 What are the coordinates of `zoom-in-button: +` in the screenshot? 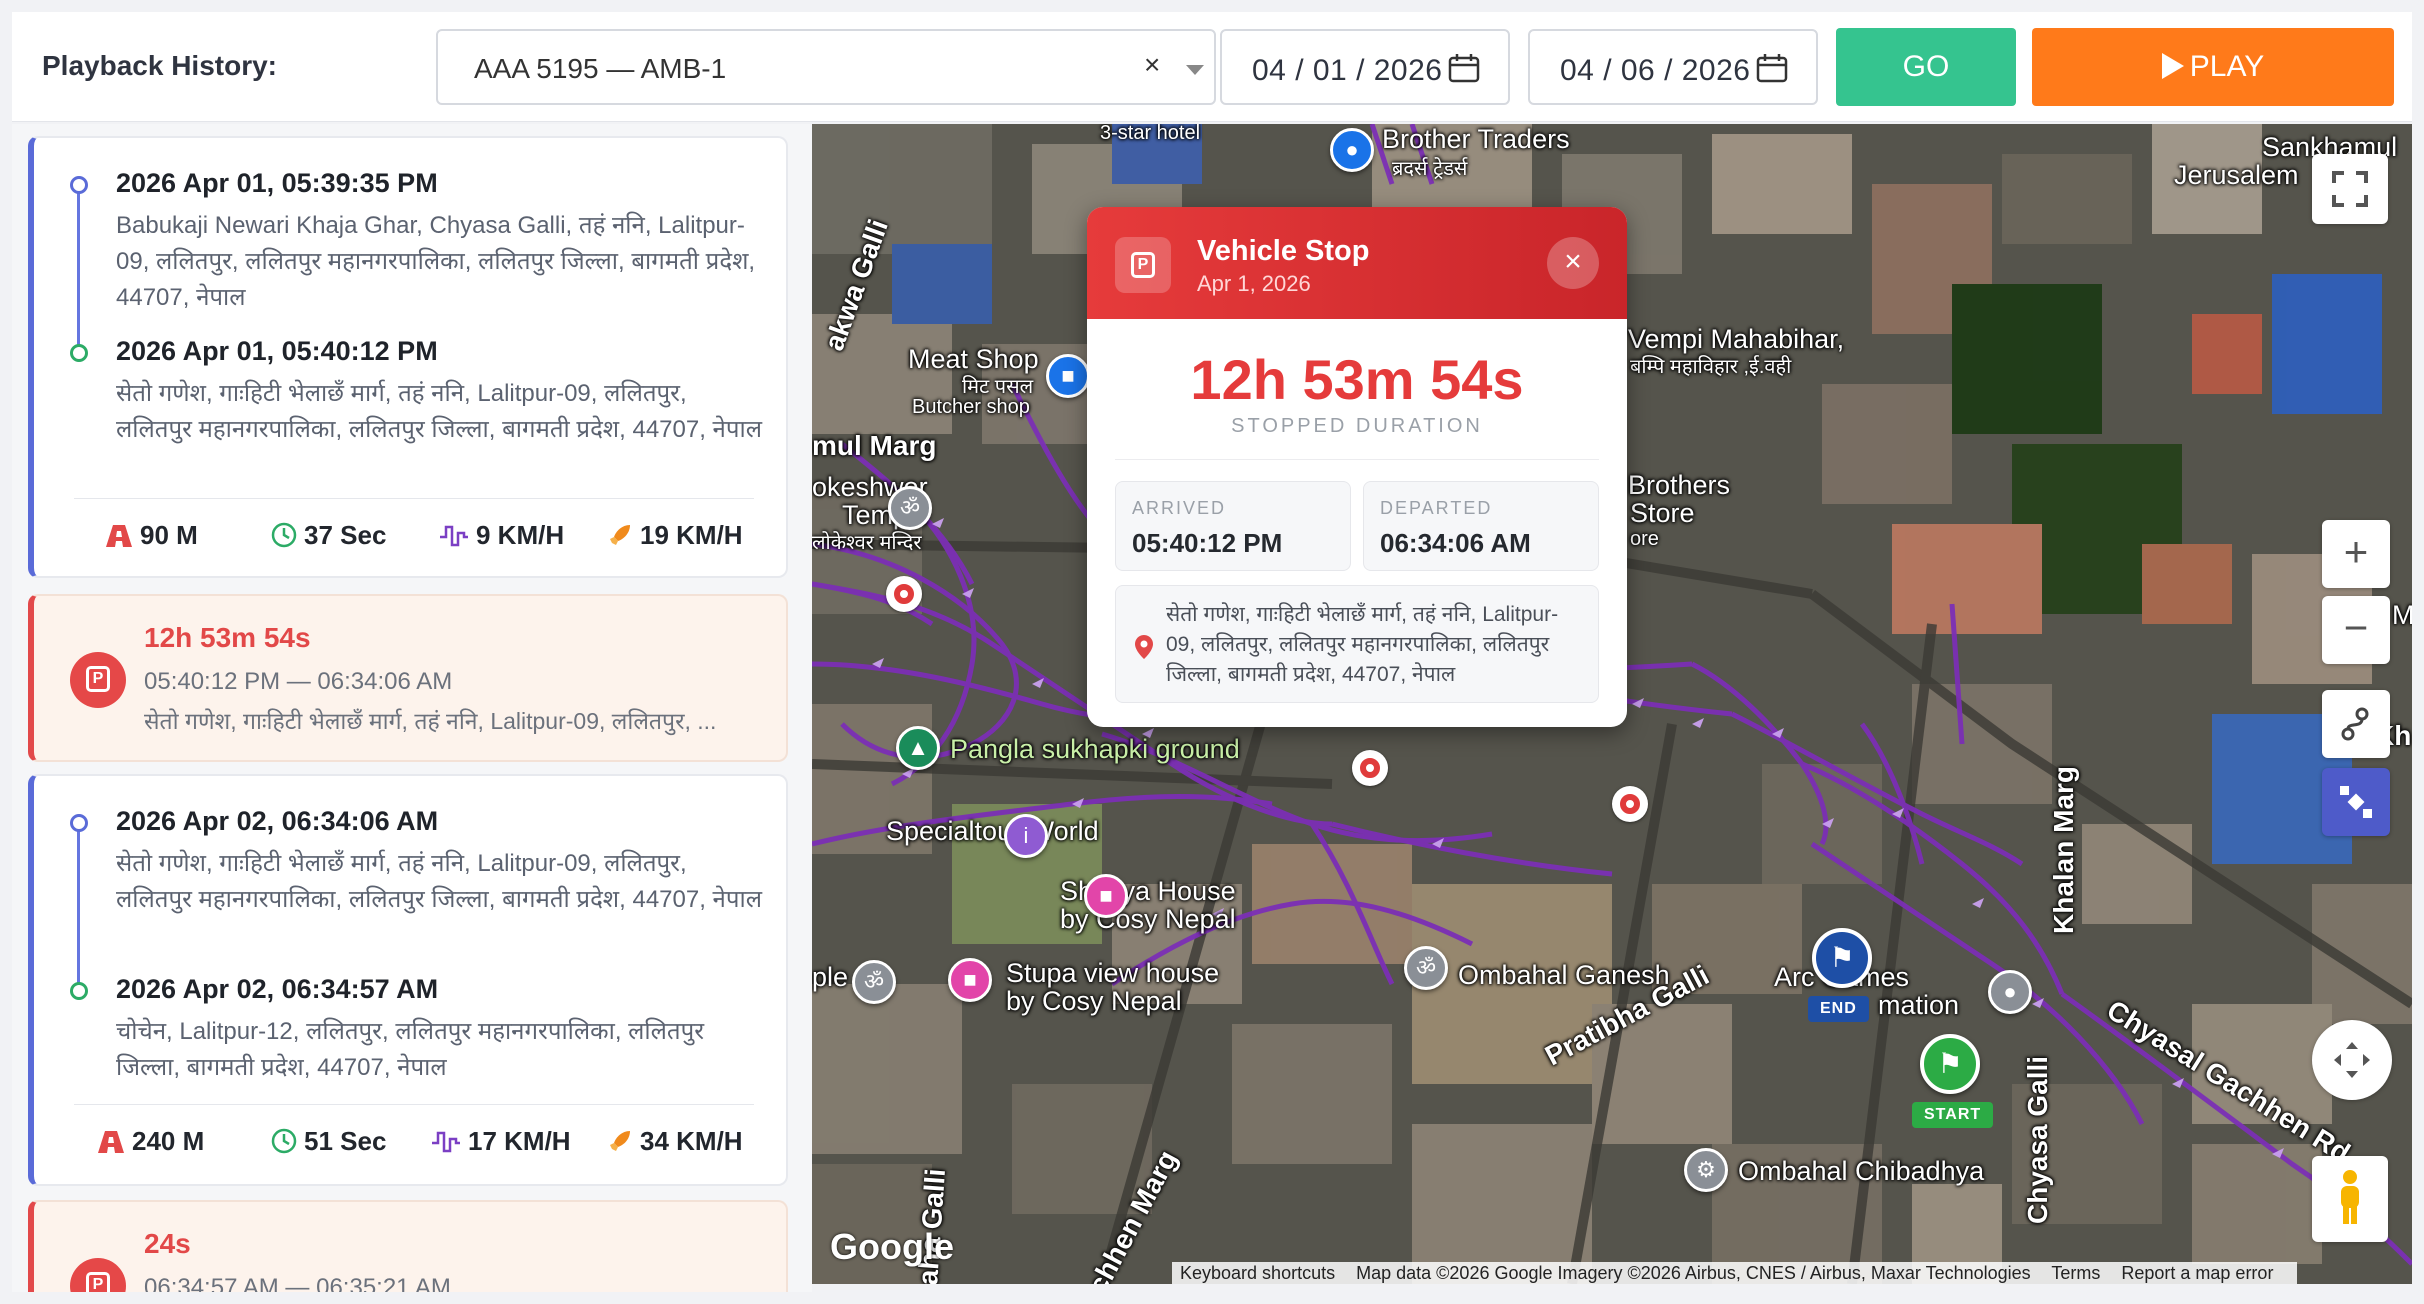 It's located at (2356, 554).